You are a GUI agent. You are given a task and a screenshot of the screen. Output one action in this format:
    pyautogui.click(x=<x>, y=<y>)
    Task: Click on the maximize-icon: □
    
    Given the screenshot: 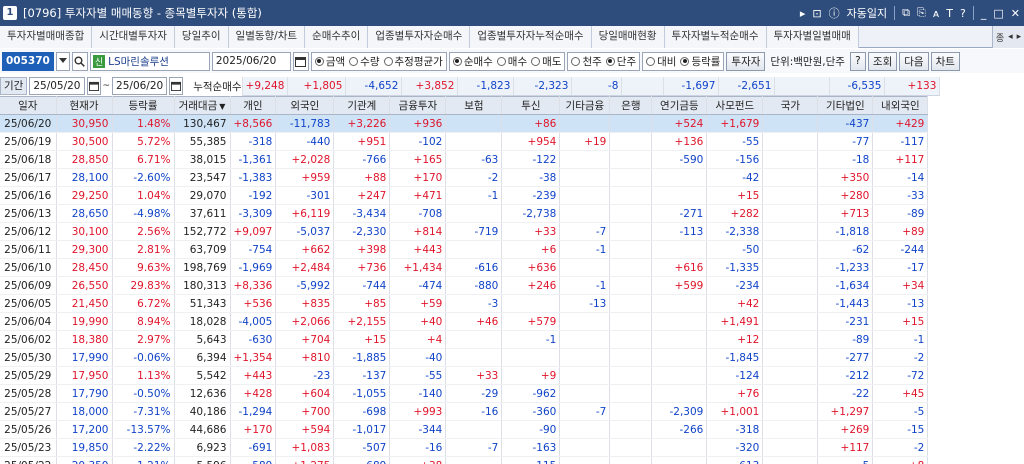 What is the action you would take?
    pyautogui.click(x=998, y=13)
    